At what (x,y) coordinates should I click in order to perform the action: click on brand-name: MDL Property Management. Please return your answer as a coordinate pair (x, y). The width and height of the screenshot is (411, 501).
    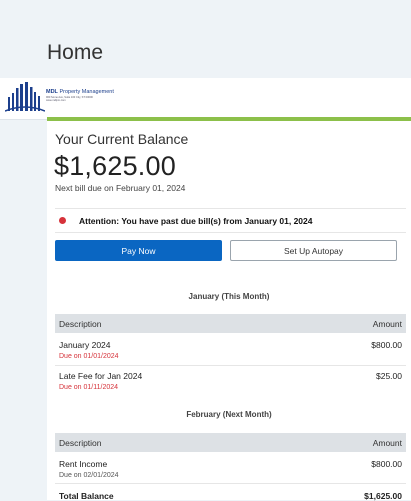
    Looking at the image, I should click on (80, 92).